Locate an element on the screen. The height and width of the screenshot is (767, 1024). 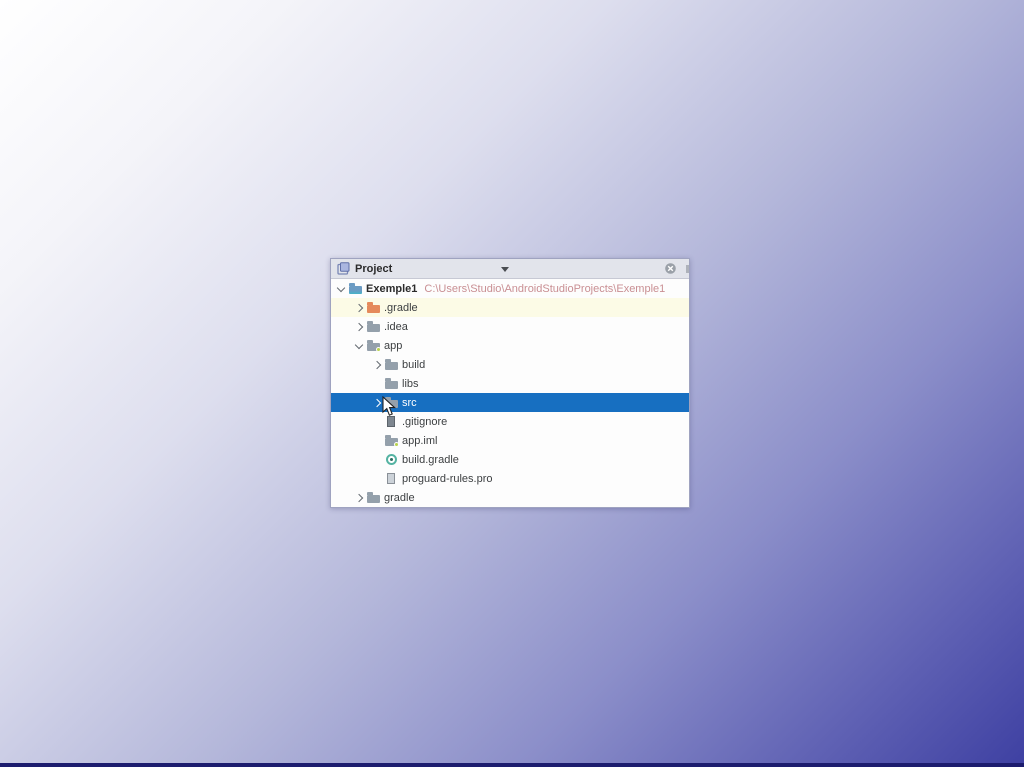
tree-row-src-selected: src is located at coordinates (510, 402).